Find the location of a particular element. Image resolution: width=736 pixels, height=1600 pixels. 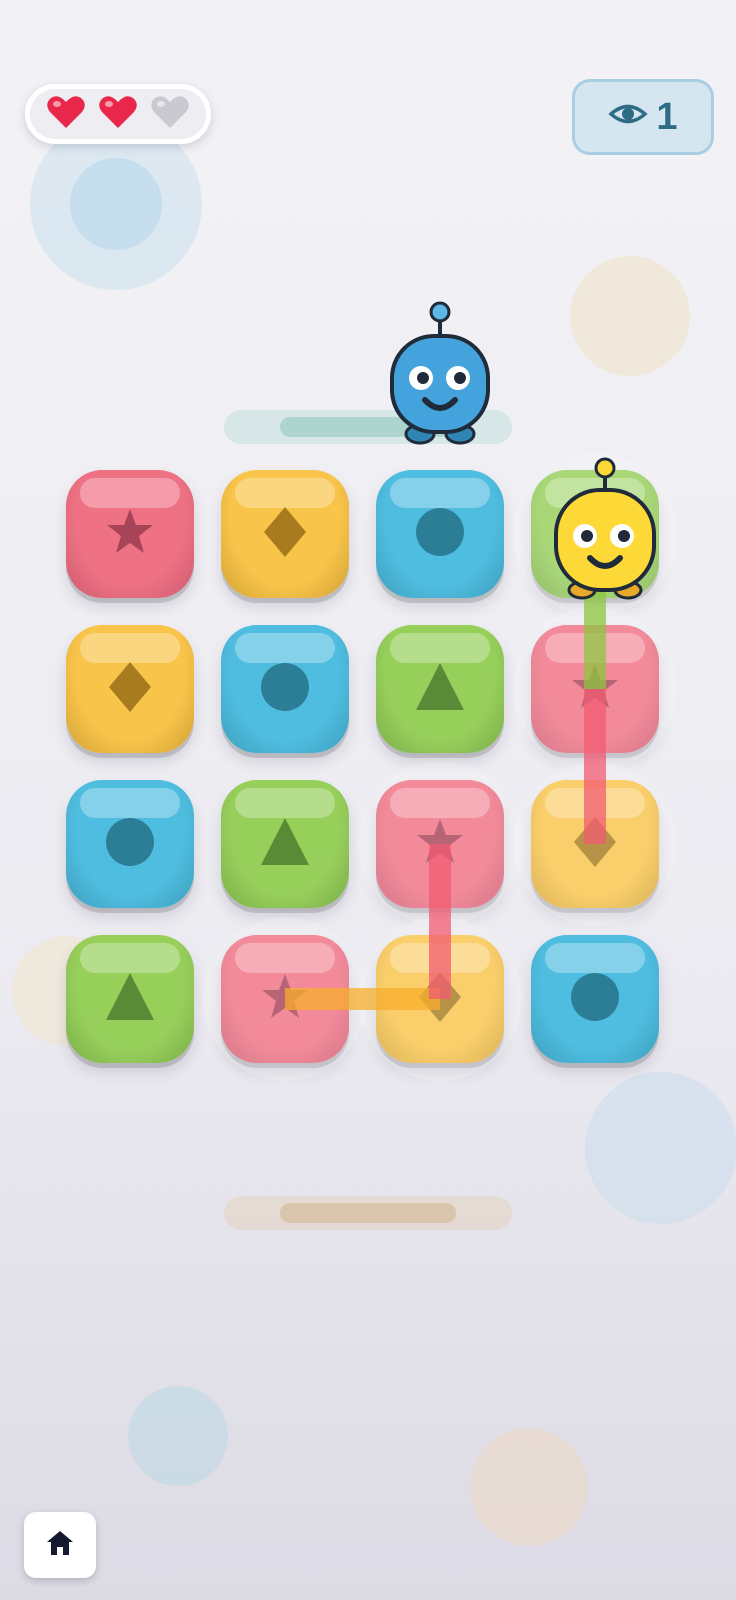

home-button is located at coordinates (60, 1545).